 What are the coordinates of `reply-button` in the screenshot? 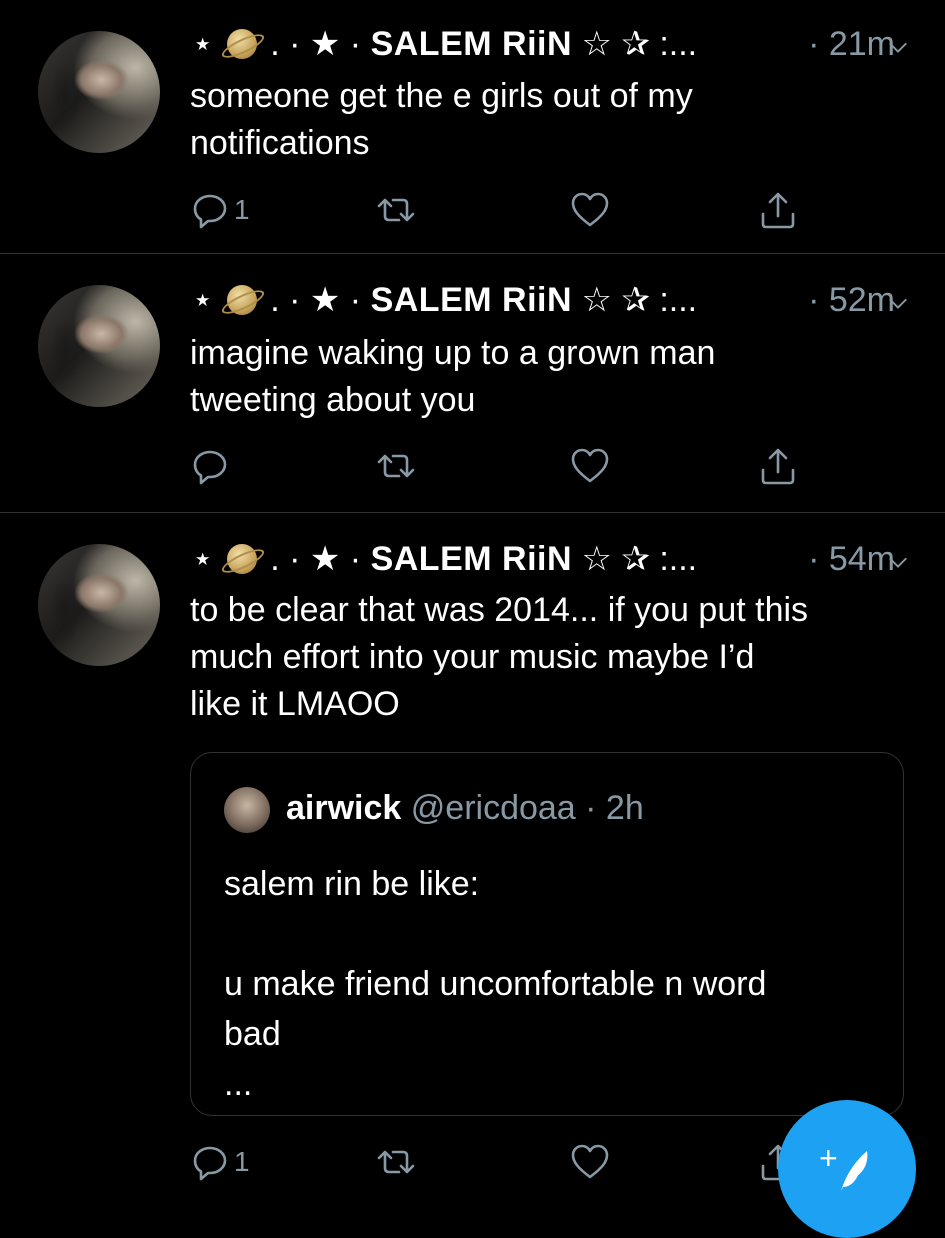 It's located at (210, 466).